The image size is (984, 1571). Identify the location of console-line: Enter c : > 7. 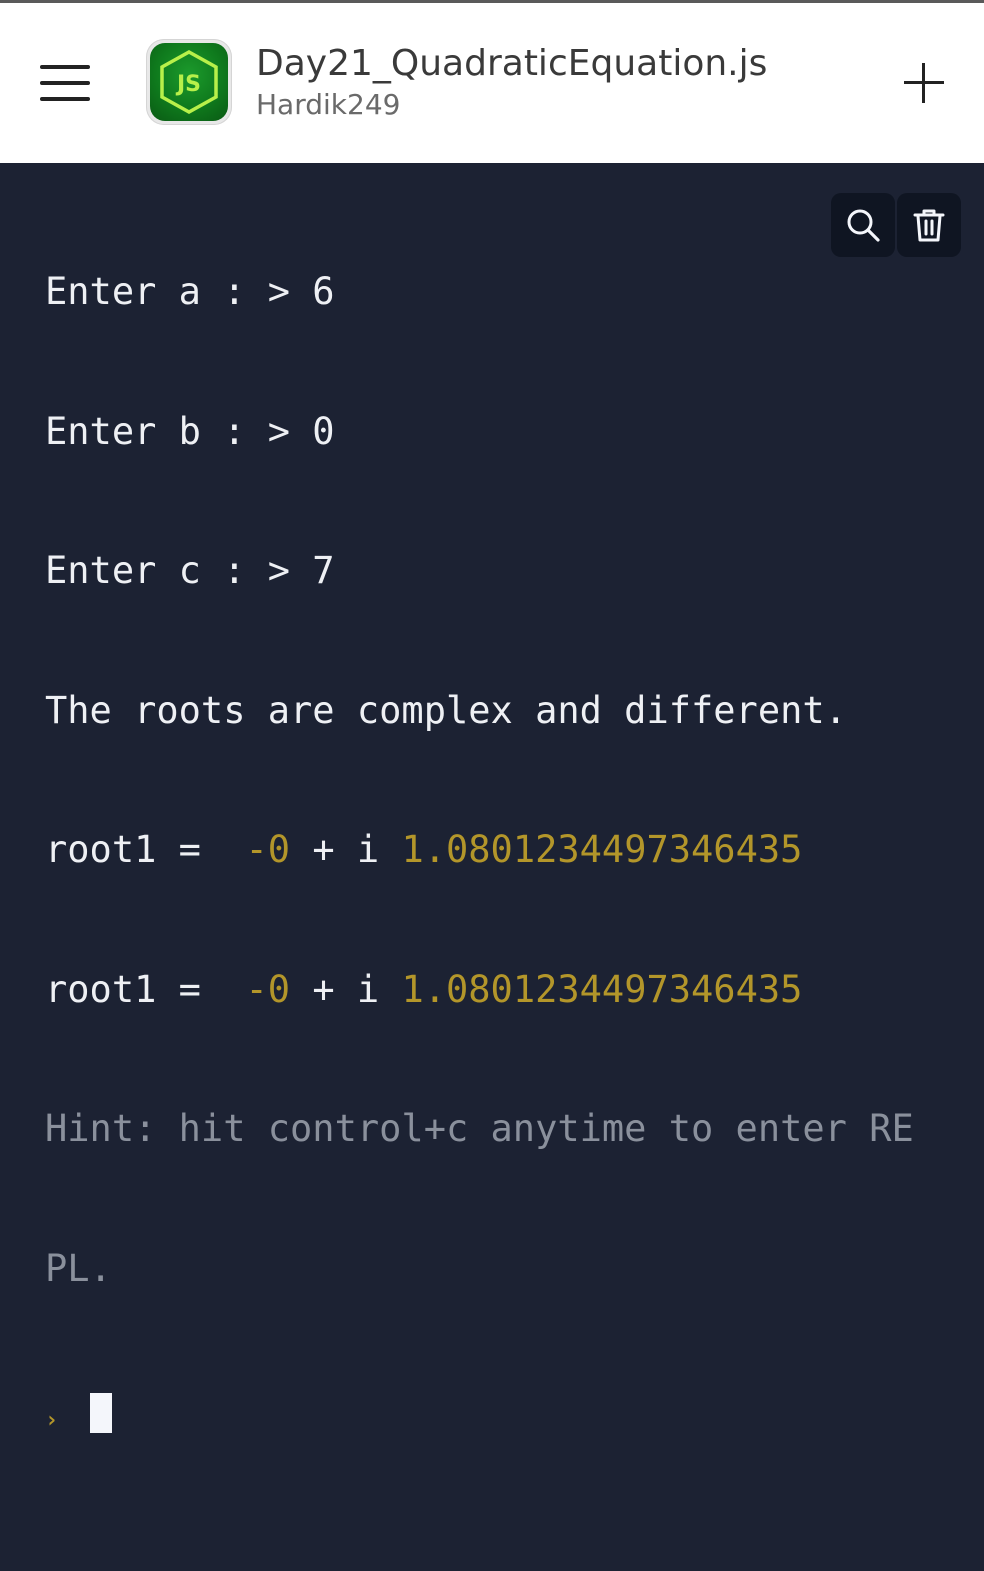
(190, 570).